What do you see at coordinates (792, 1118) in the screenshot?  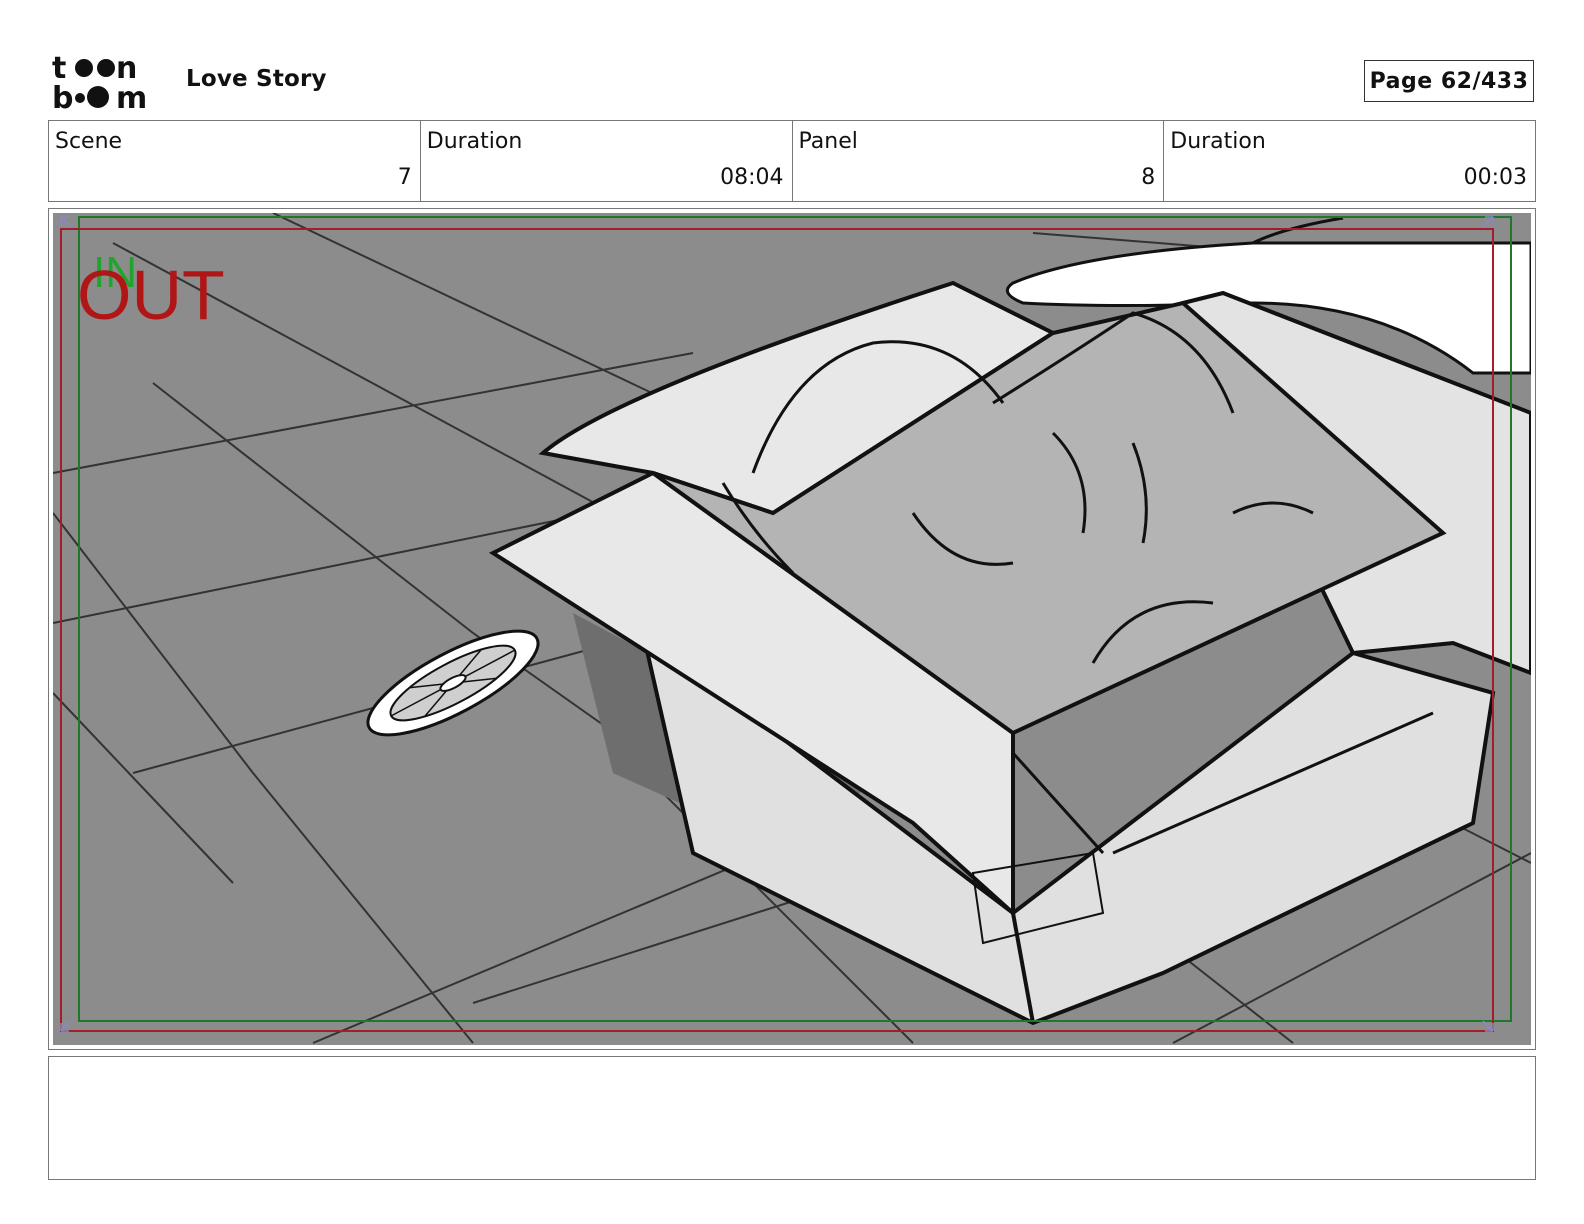 I see `panel-notes-box` at bounding box center [792, 1118].